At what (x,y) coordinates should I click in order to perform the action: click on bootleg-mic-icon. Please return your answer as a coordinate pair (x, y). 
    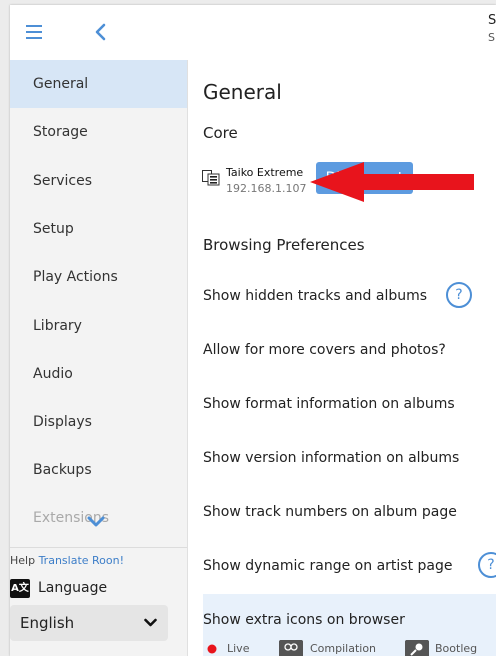
    Looking at the image, I should click on (417, 648).